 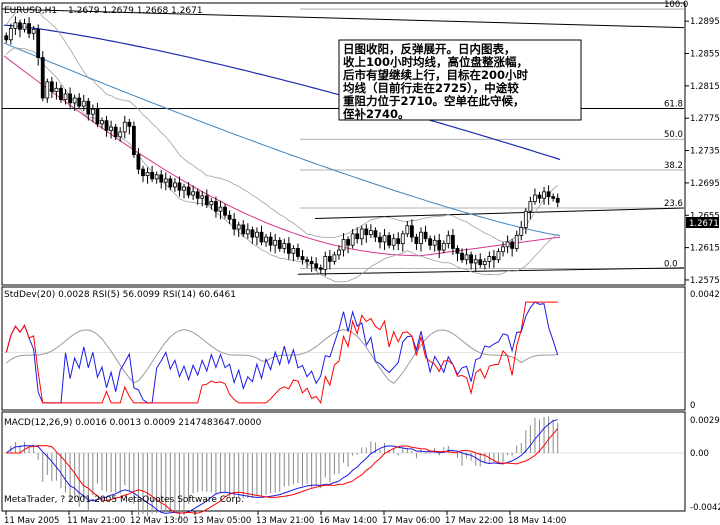 I want to click on time-tick-label: 17 Mav 22:00, so click(x=474, y=520).